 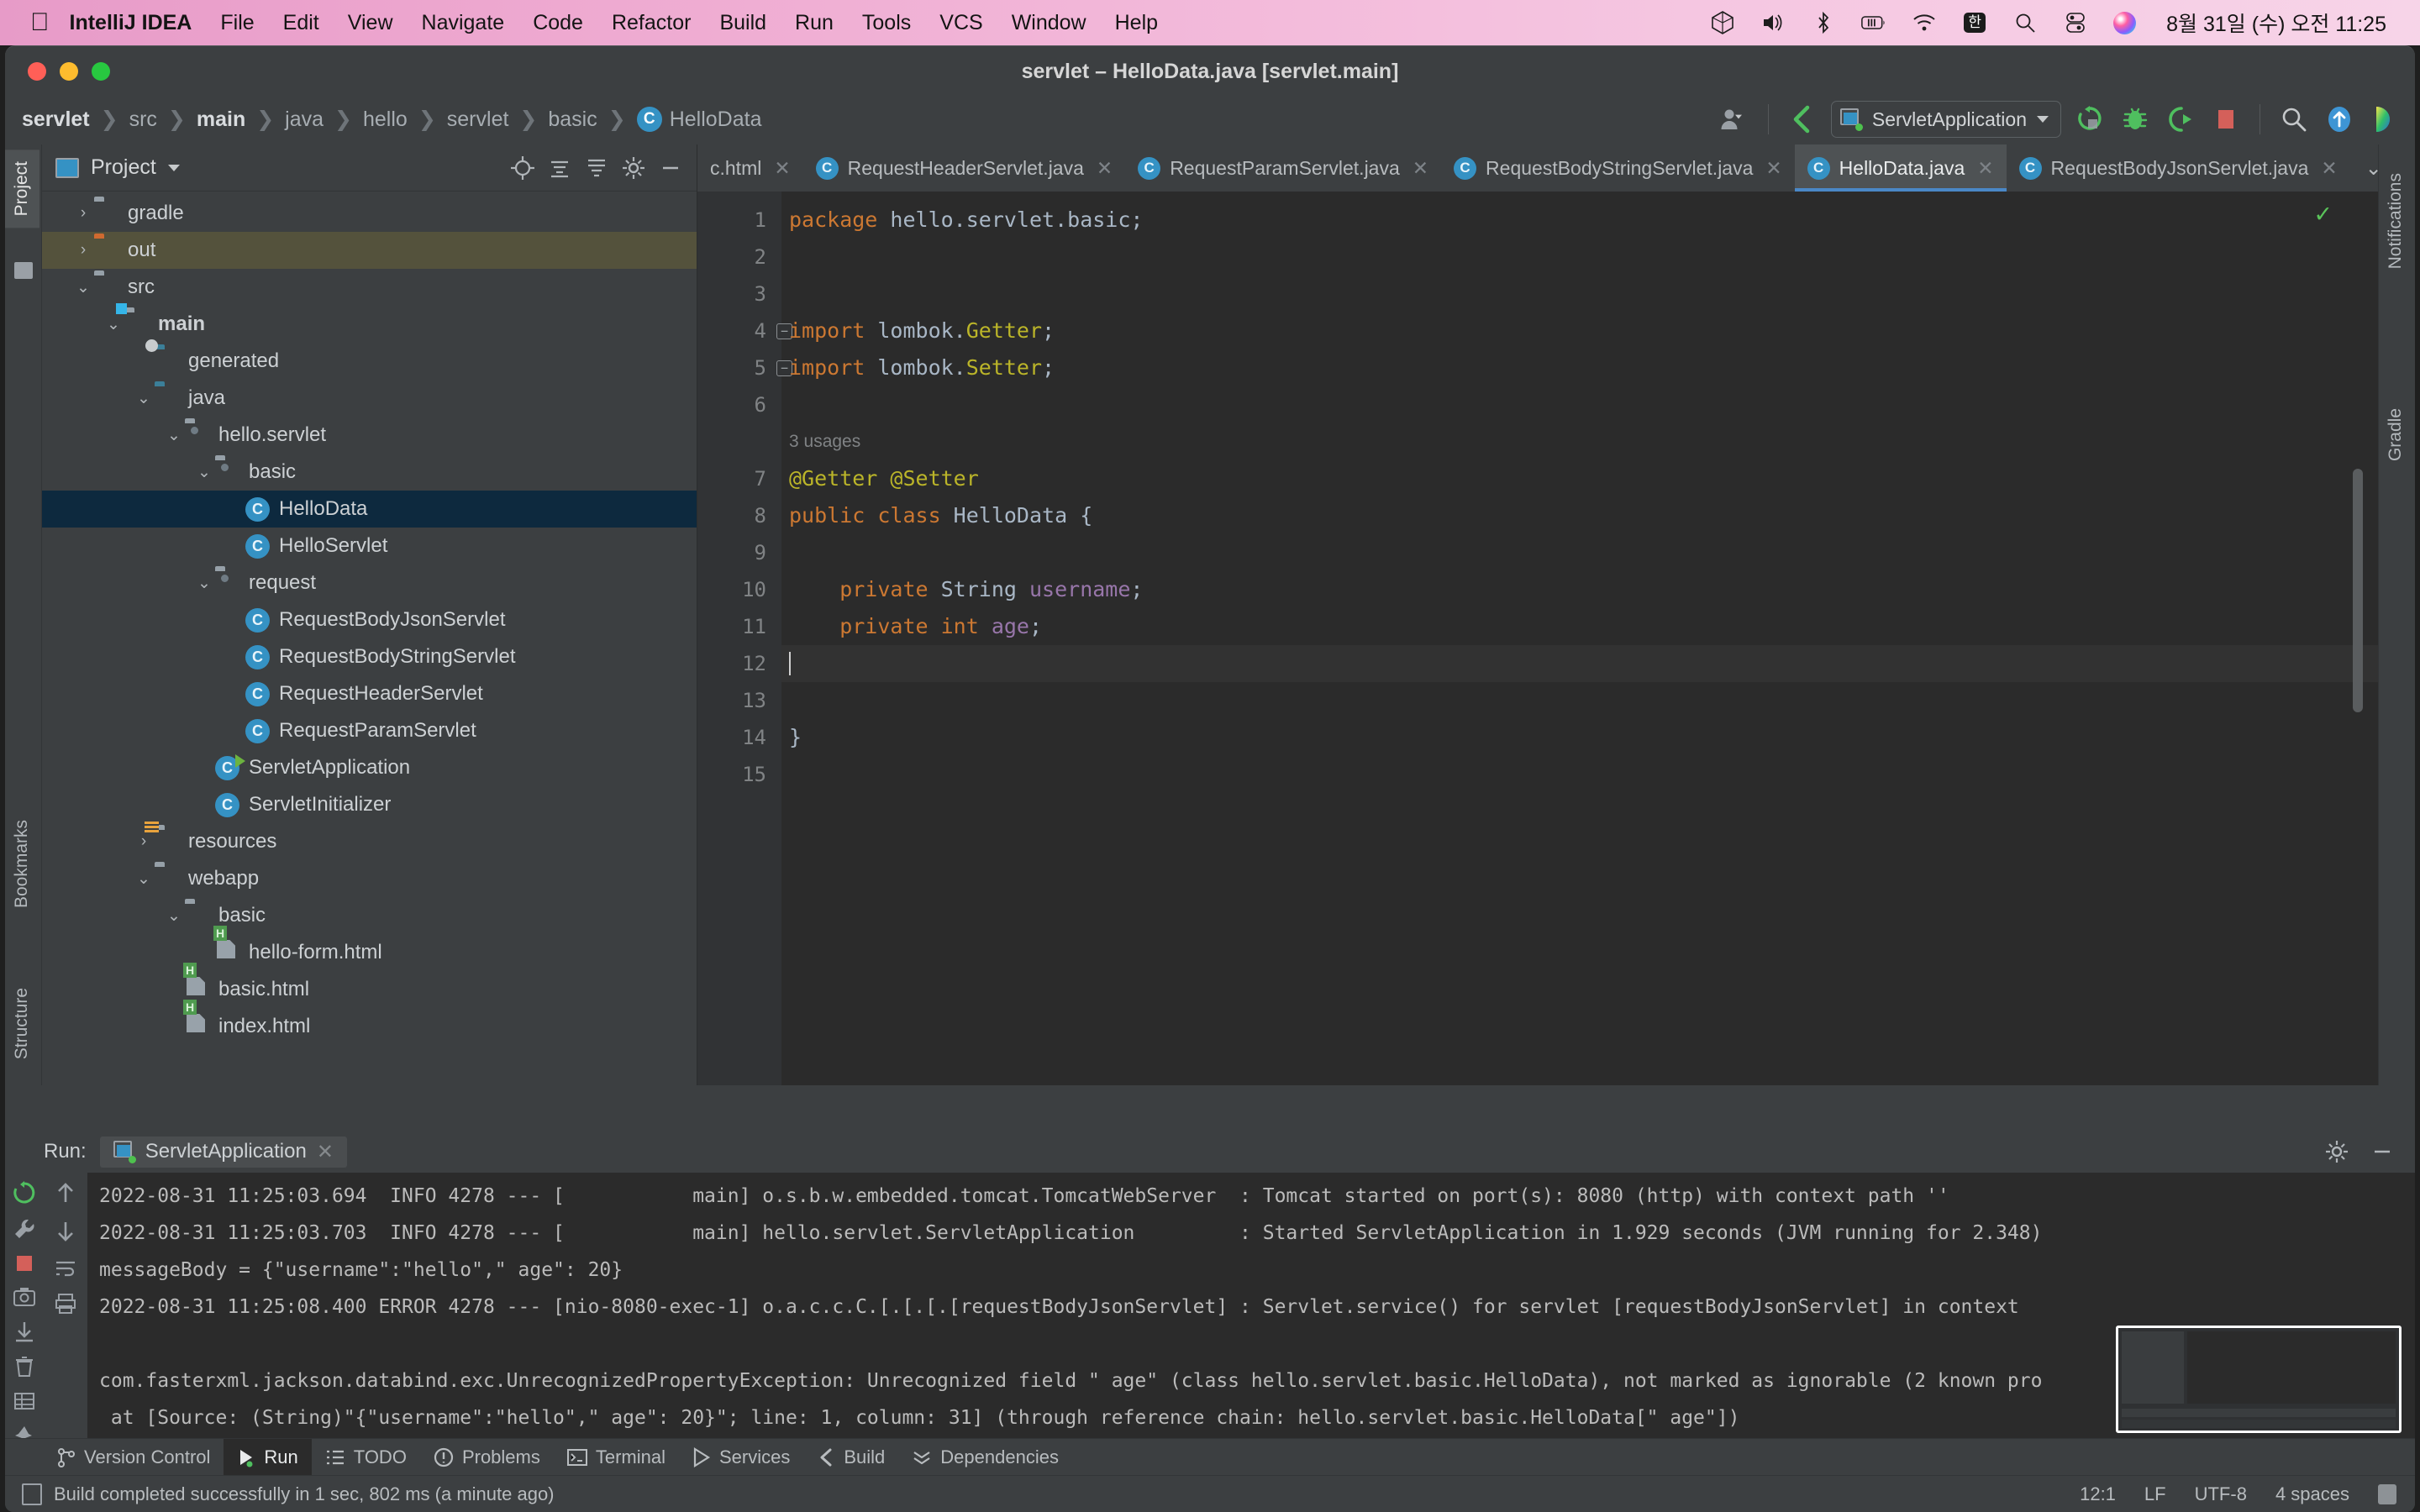 What do you see at coordinates (24, 1297) in the screenshot?
I see `print-screenshot-icon` at bounding box center [24, 1297].